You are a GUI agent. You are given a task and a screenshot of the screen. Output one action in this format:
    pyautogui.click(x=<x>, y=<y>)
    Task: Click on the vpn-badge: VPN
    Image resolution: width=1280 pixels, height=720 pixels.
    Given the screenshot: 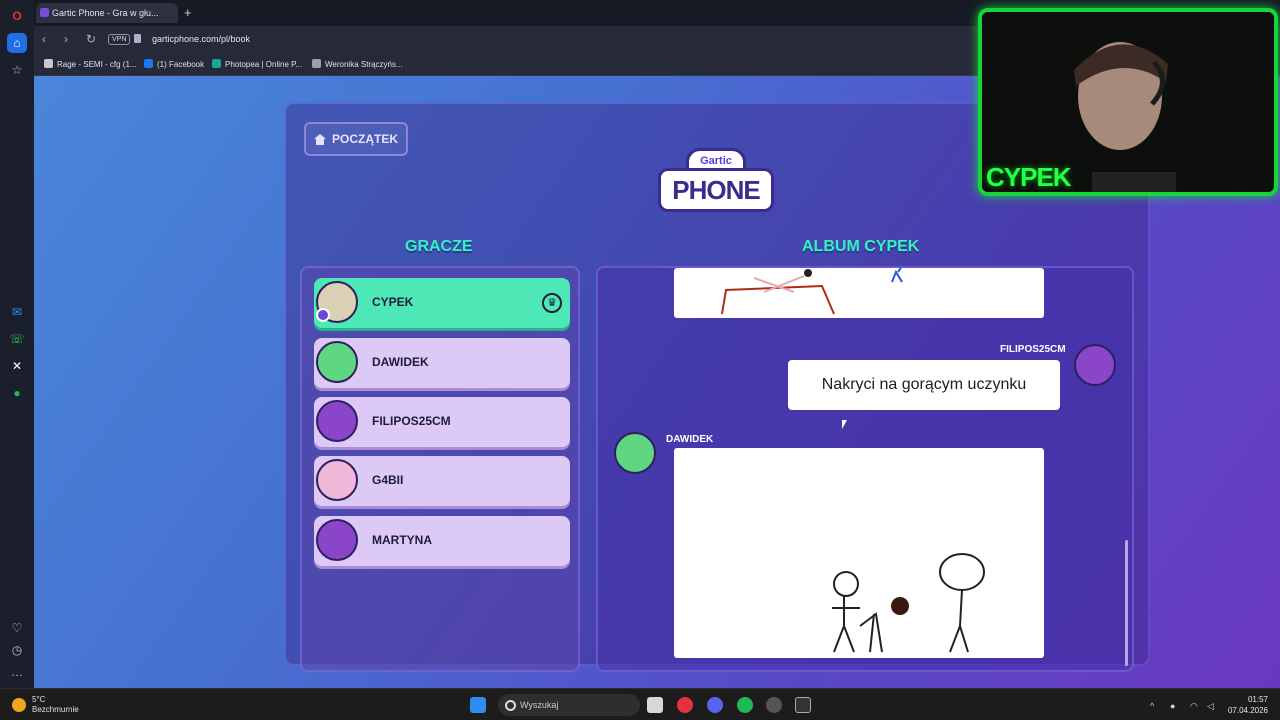 What is the action you would take?
    pyautogui.click(x=119, y=39)
    